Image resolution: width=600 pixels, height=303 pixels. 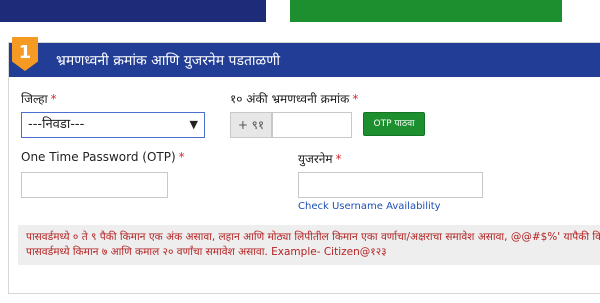 What do you see at coordinates (34, 99) in the screenshot?
I see `district-label-text: जिल्हा` at bounding box center [34, 99].